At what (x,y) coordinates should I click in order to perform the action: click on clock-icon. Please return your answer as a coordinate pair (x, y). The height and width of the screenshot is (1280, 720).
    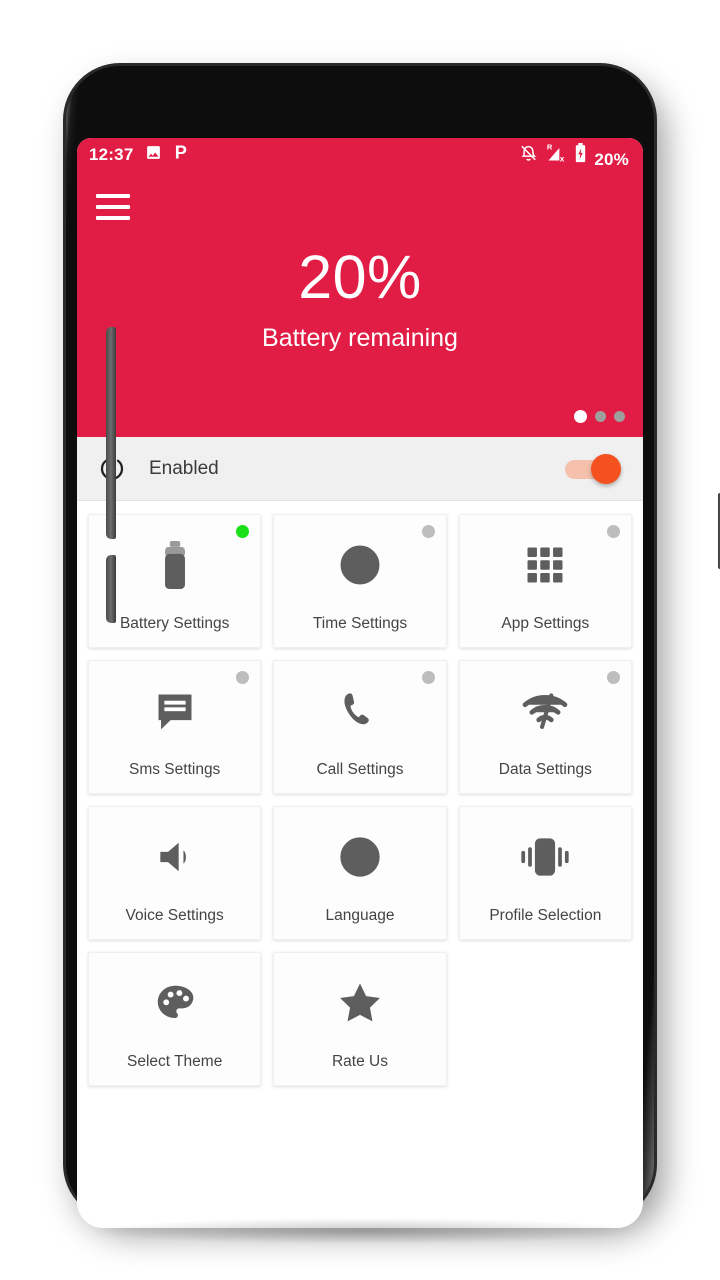
    Looking at the image, I should click on (360, 565).